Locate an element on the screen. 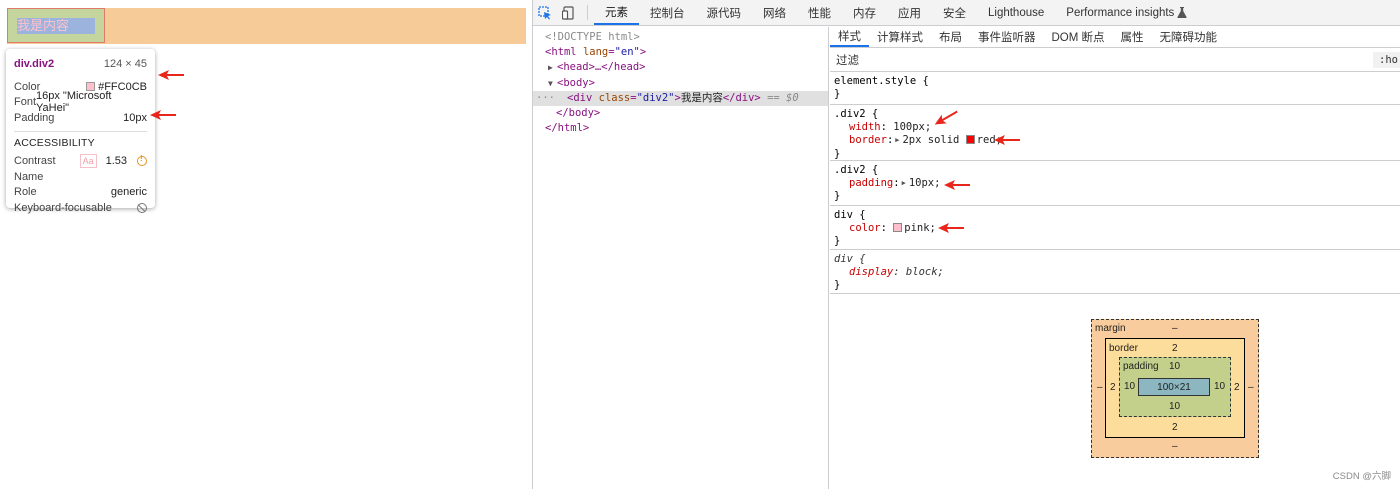 The height and width of the screenshot is (489, 1400). prop-name: padding is located at coordinates (871, 183).